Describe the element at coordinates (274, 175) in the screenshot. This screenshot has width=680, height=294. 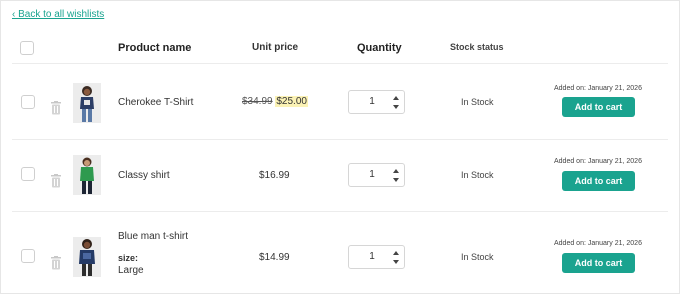
I see `price-cell: $16.99` at that location.